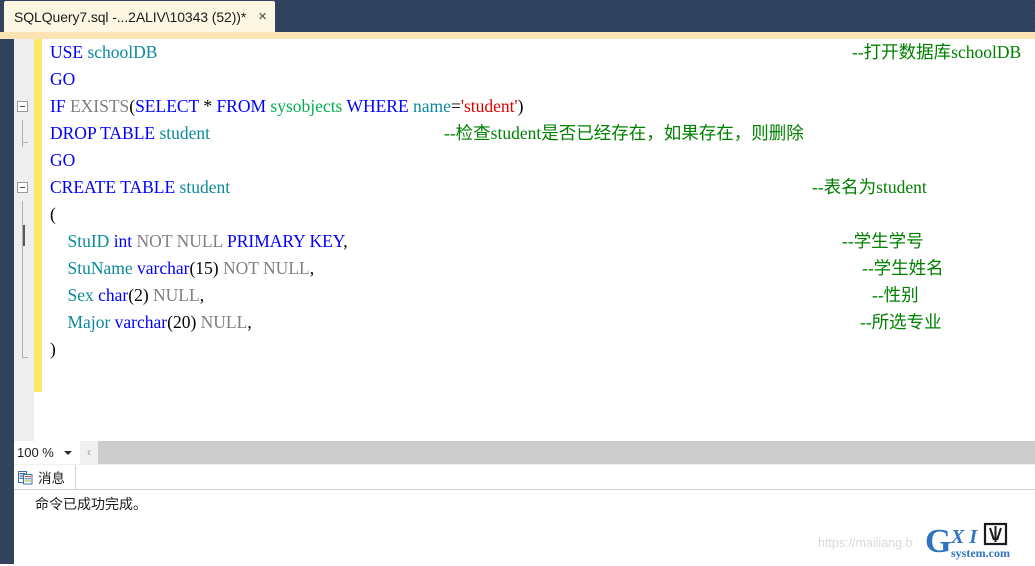 This screenshot has height=566, width=1035. What do you see at coordinates (182, 322) in the screenshot?
I see `code-token: (20)` at bounding box center [182, 322].